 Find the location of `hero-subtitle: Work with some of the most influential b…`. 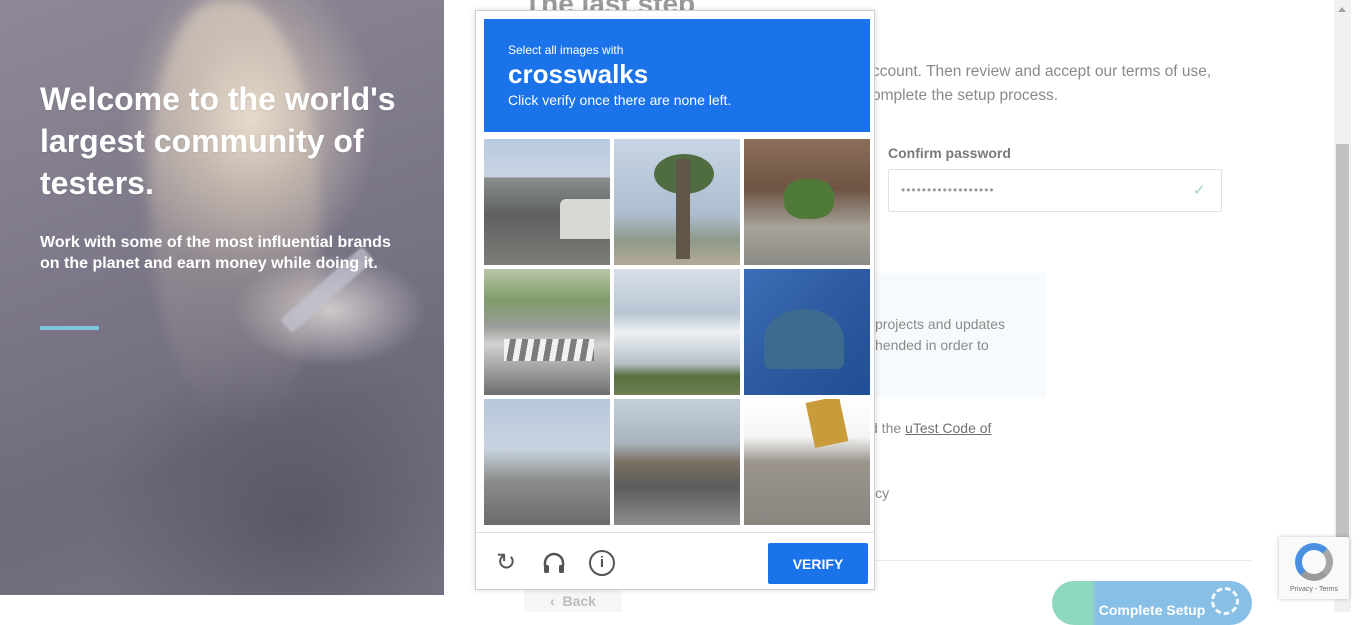

hero-subtitle: Work with some of the most influential b… is located at coordinates (215, 253).